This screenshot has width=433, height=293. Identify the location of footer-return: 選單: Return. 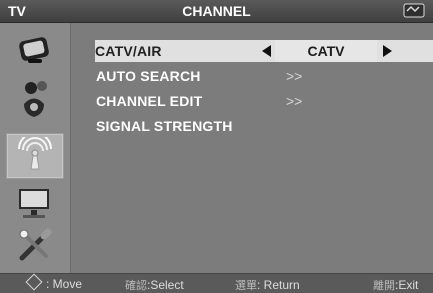
(267, 285).